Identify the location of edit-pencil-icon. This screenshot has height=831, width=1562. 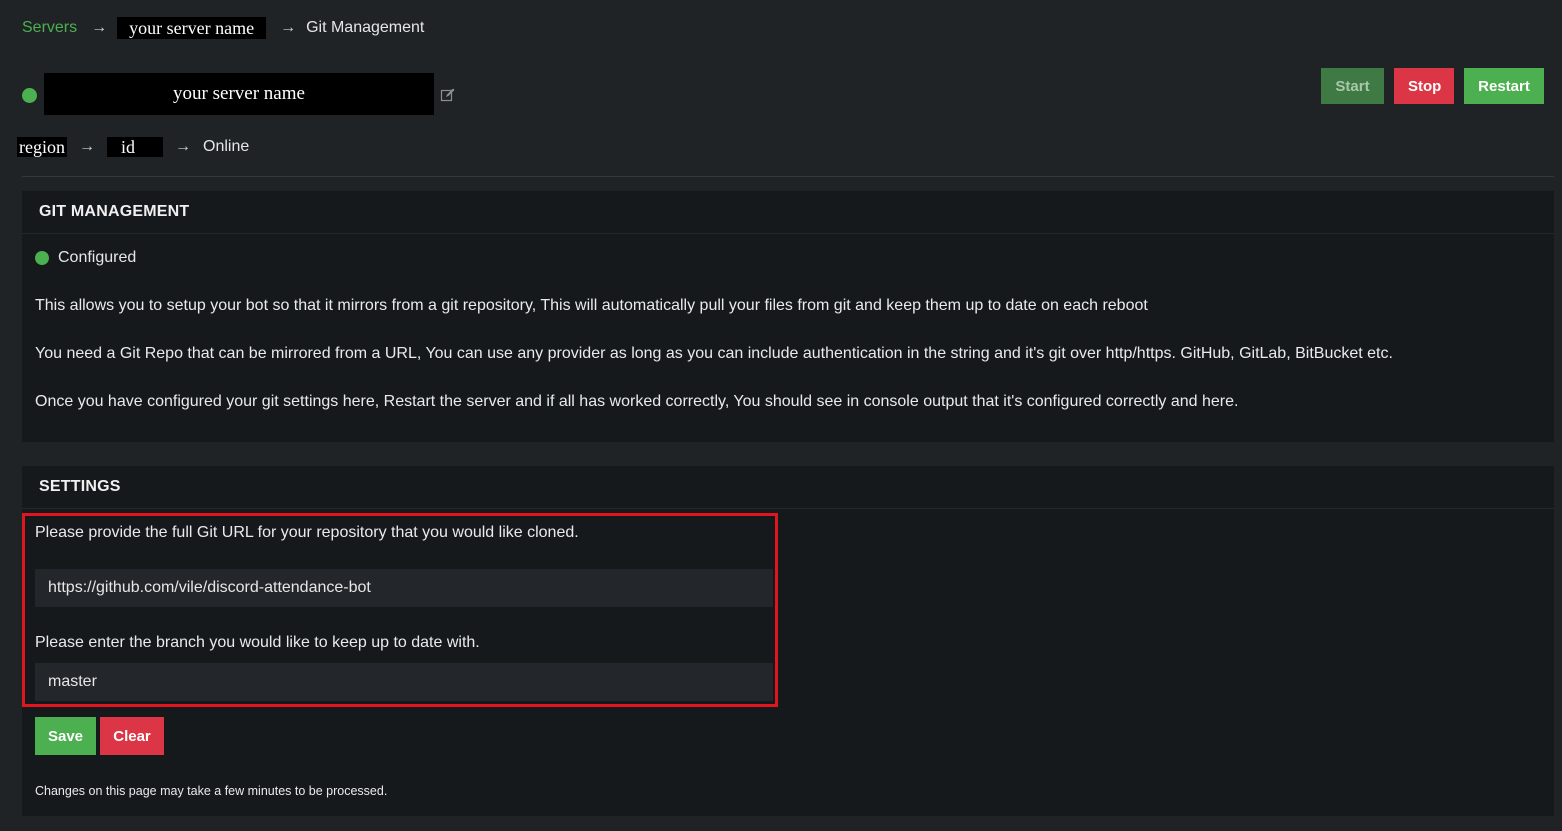
(448, 95).